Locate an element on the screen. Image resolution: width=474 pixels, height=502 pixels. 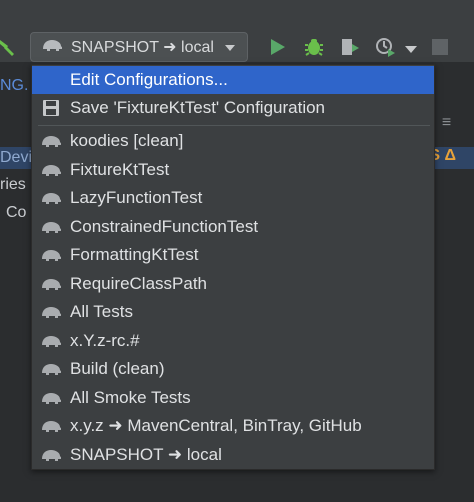
menu-item-label: x.Y.z-rc.# is located at coordinates (105, 340).